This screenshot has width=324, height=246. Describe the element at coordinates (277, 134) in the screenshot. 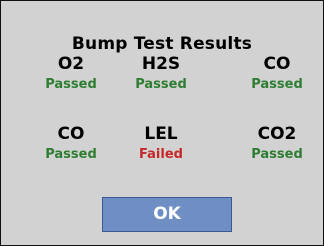

I see `gas-label: CO2` at that location.